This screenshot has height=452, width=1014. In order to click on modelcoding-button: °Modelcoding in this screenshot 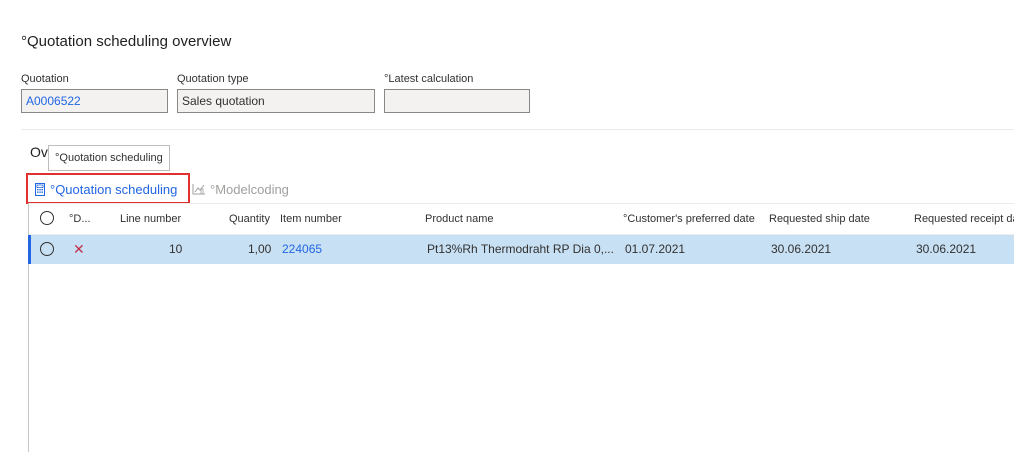, I will do `click(240, 189)`.